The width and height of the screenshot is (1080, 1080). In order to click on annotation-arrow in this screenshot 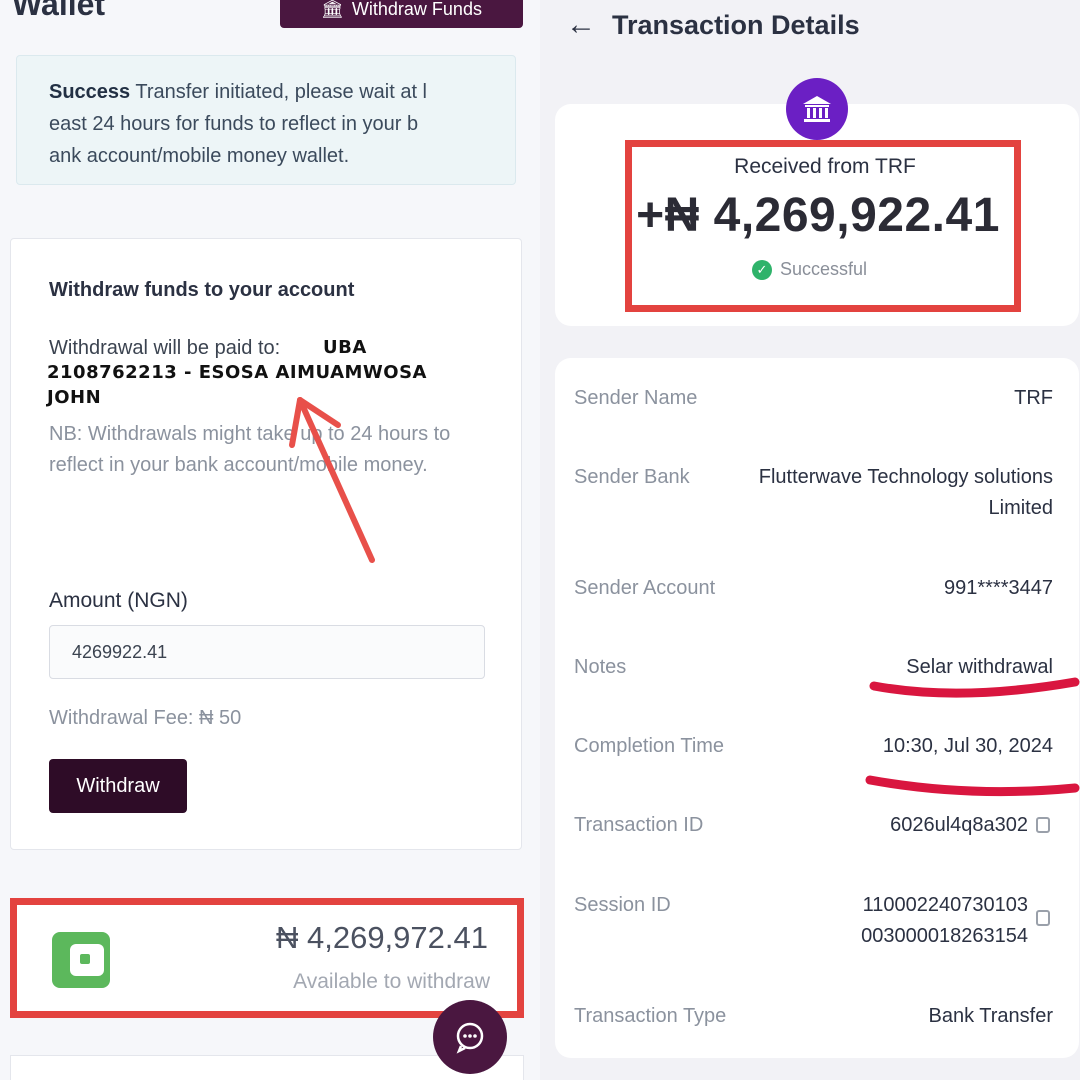, I will do `click(332, 480)`.